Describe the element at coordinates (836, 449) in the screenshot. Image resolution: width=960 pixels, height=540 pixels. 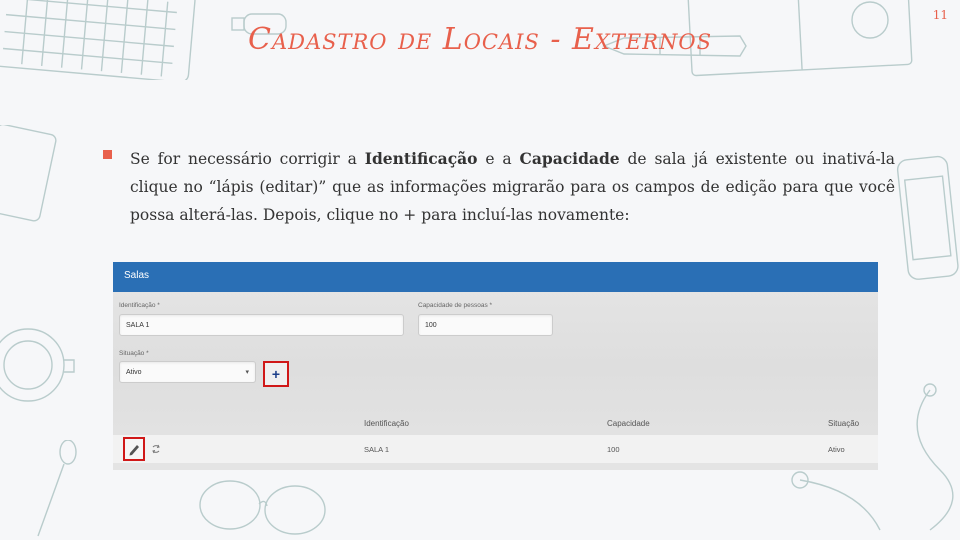
I see `cell-situacao: Ativo` at that location.